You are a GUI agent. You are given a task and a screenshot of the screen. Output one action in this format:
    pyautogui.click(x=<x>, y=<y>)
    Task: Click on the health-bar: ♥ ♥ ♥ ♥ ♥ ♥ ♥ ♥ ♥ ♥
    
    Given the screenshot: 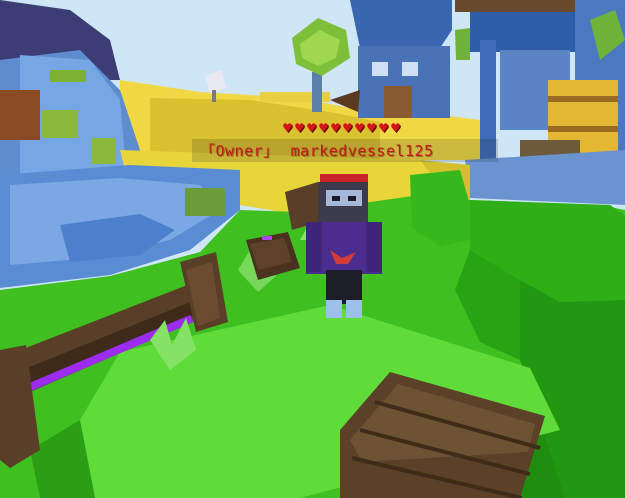 What is the action you would take?
    pyautogui.click(x=347, y=128)
    